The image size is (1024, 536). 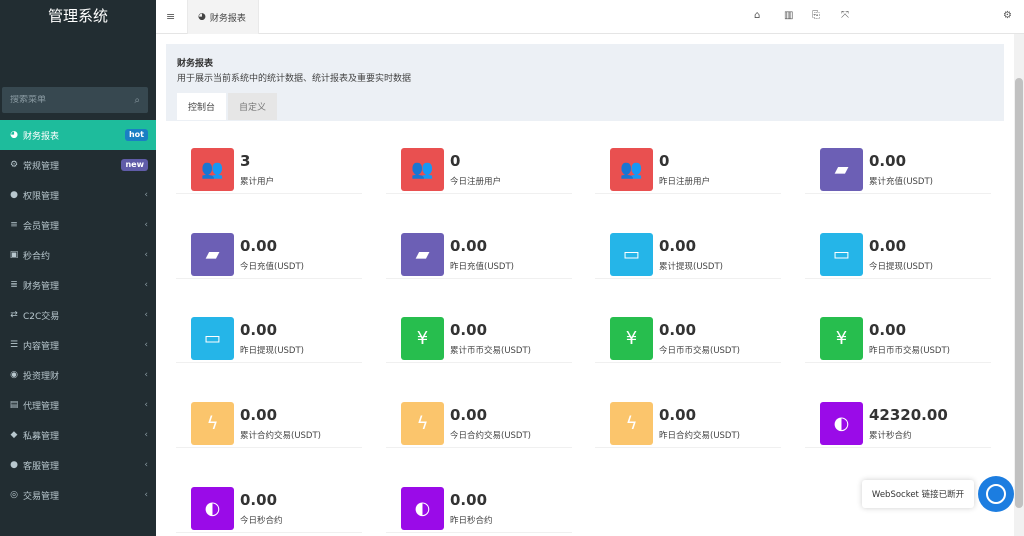 What do you see at coordinates (479, 163) in the screenshot?
I see `stat-card: 👥 0 今日注册用户` at bounding box center [479, 163].